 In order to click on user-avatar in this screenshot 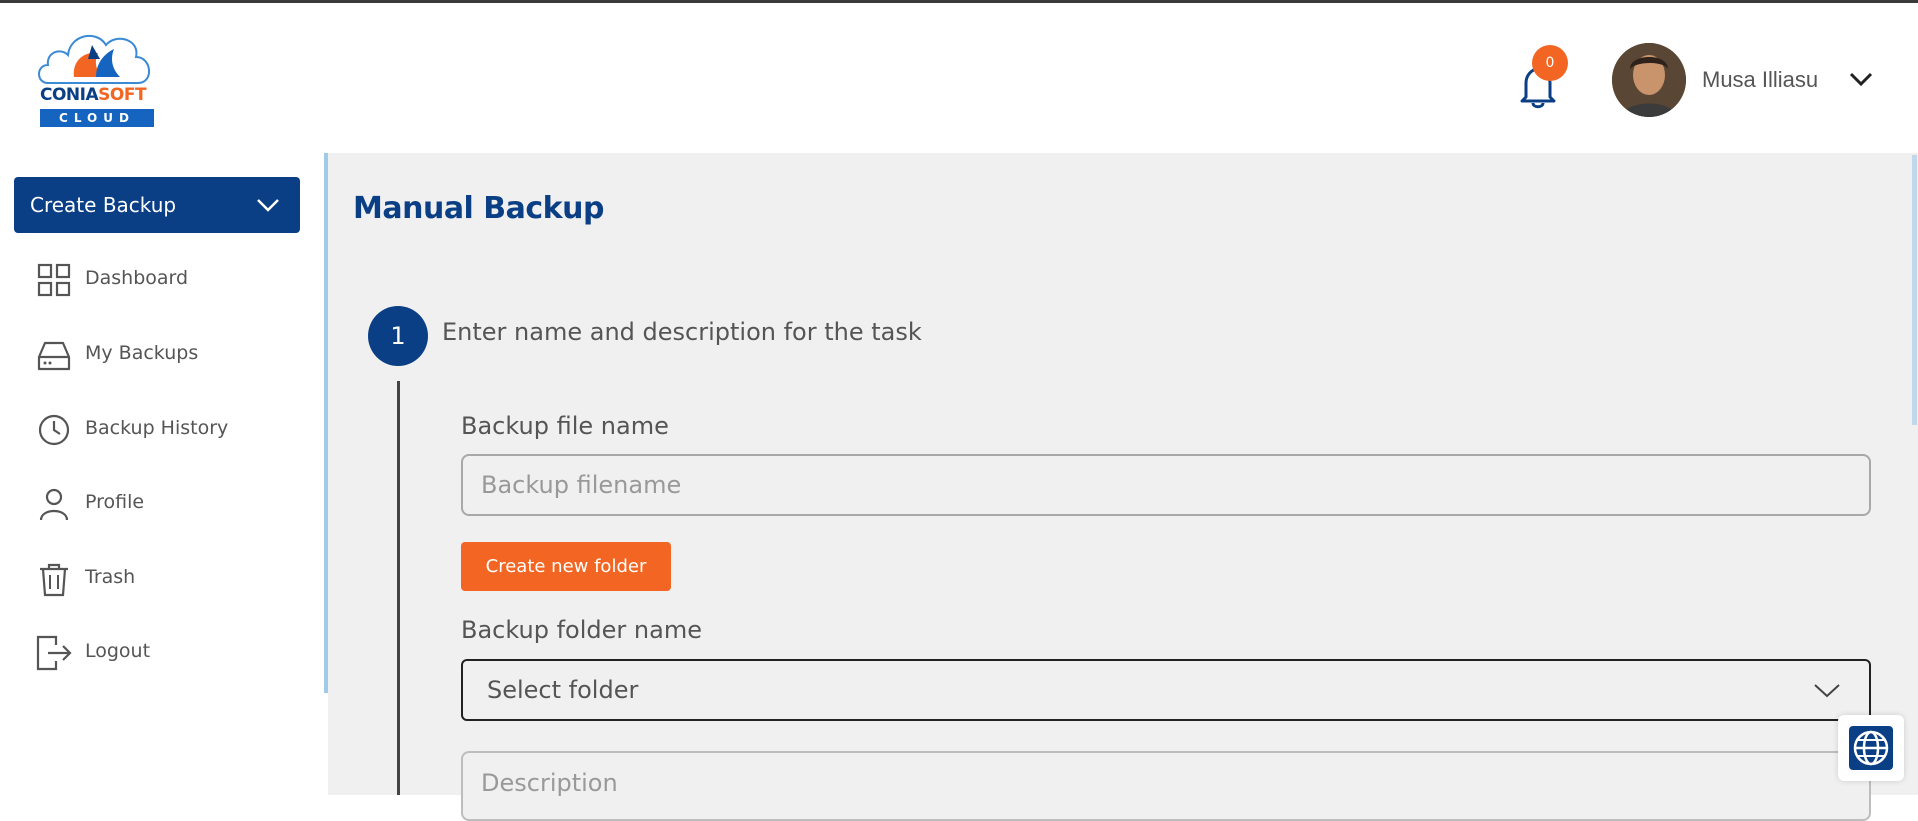, I will do `click(1649, 80)`.